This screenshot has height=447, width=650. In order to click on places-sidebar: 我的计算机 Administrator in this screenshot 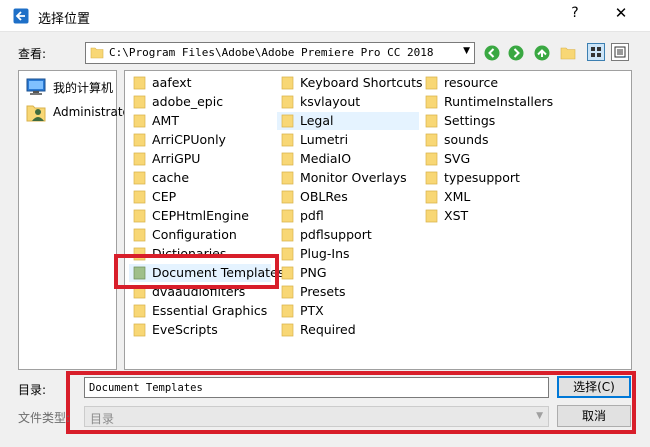, I will do `click(76, 220)`.